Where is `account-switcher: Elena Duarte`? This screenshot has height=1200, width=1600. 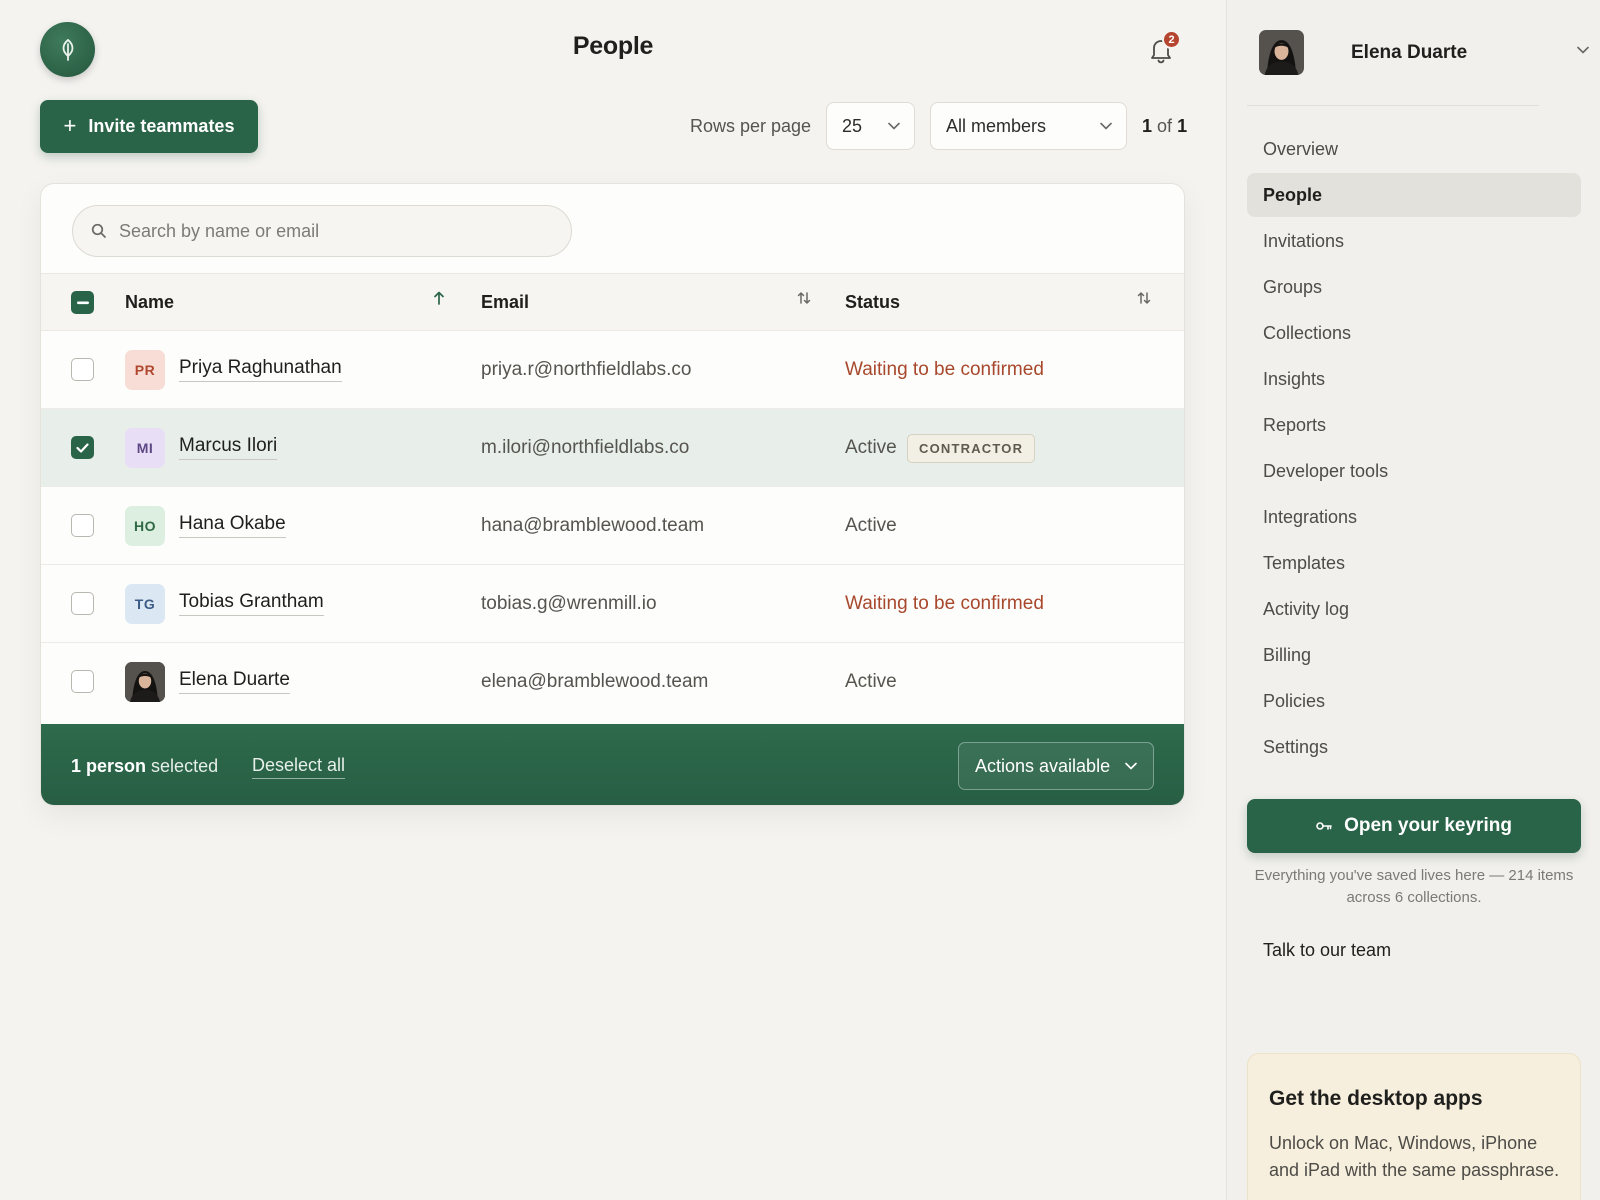
account-switcher: Elena Duarte is located at coordinates (1424, 52).